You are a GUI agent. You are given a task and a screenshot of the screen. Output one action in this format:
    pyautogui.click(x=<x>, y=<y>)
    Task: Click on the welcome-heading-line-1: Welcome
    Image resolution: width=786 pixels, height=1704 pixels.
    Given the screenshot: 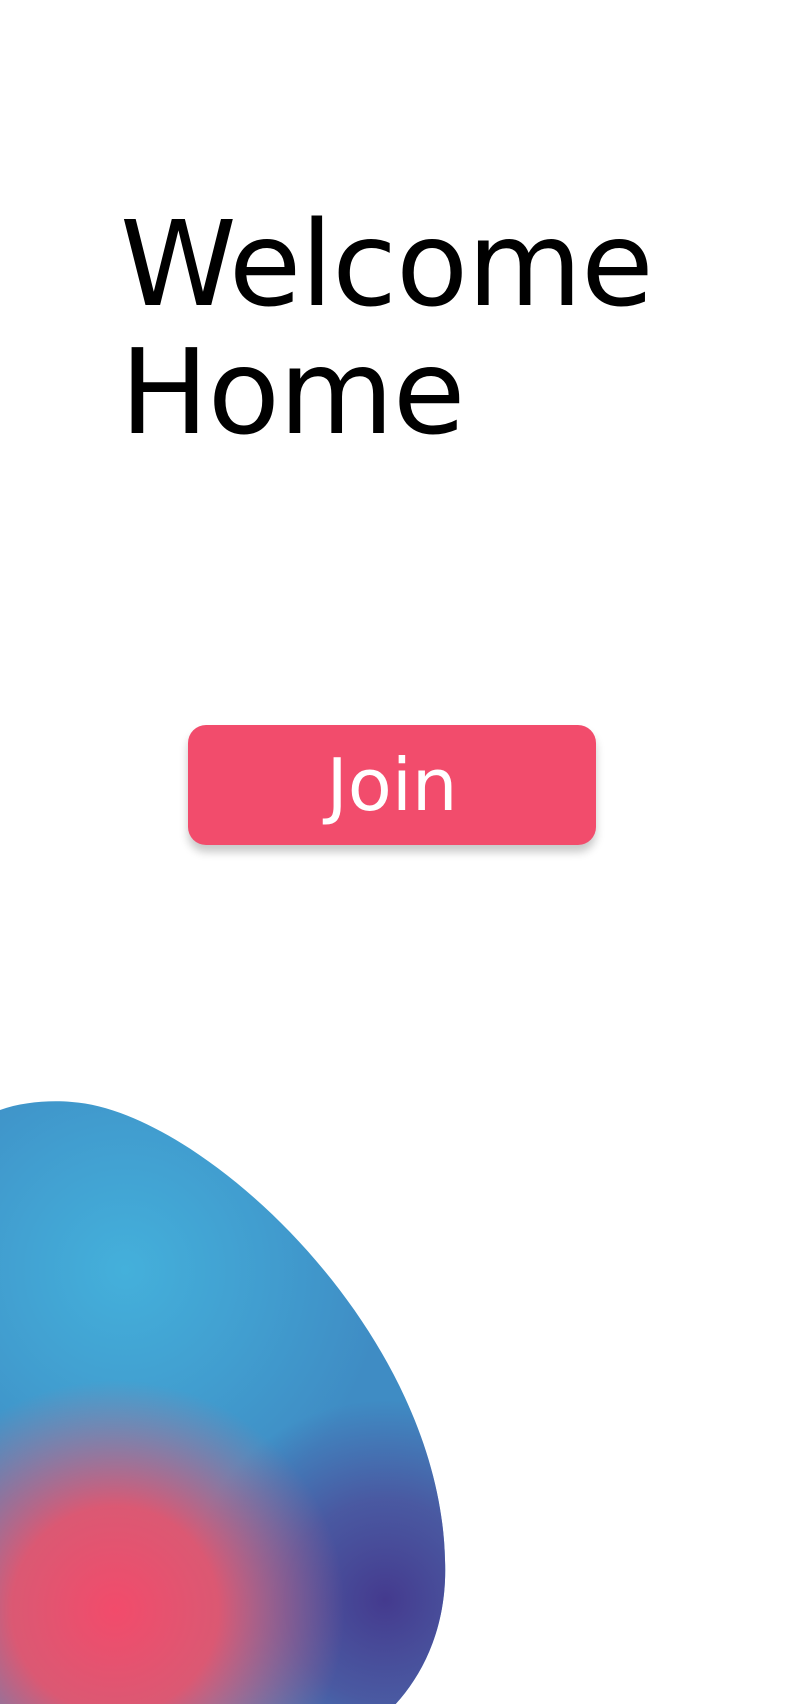 What is the action you would take?
    pyautogui.click(x=387, y=264)
    